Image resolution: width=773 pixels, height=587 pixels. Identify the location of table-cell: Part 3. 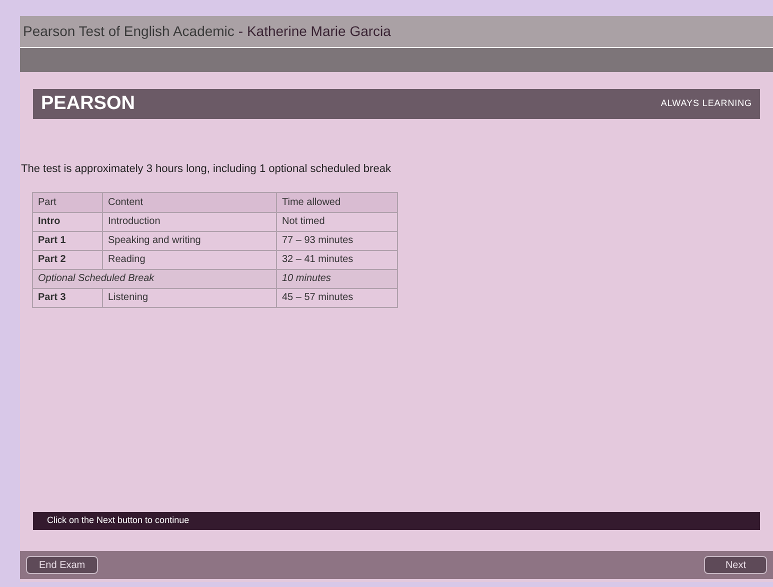
(67, 297).